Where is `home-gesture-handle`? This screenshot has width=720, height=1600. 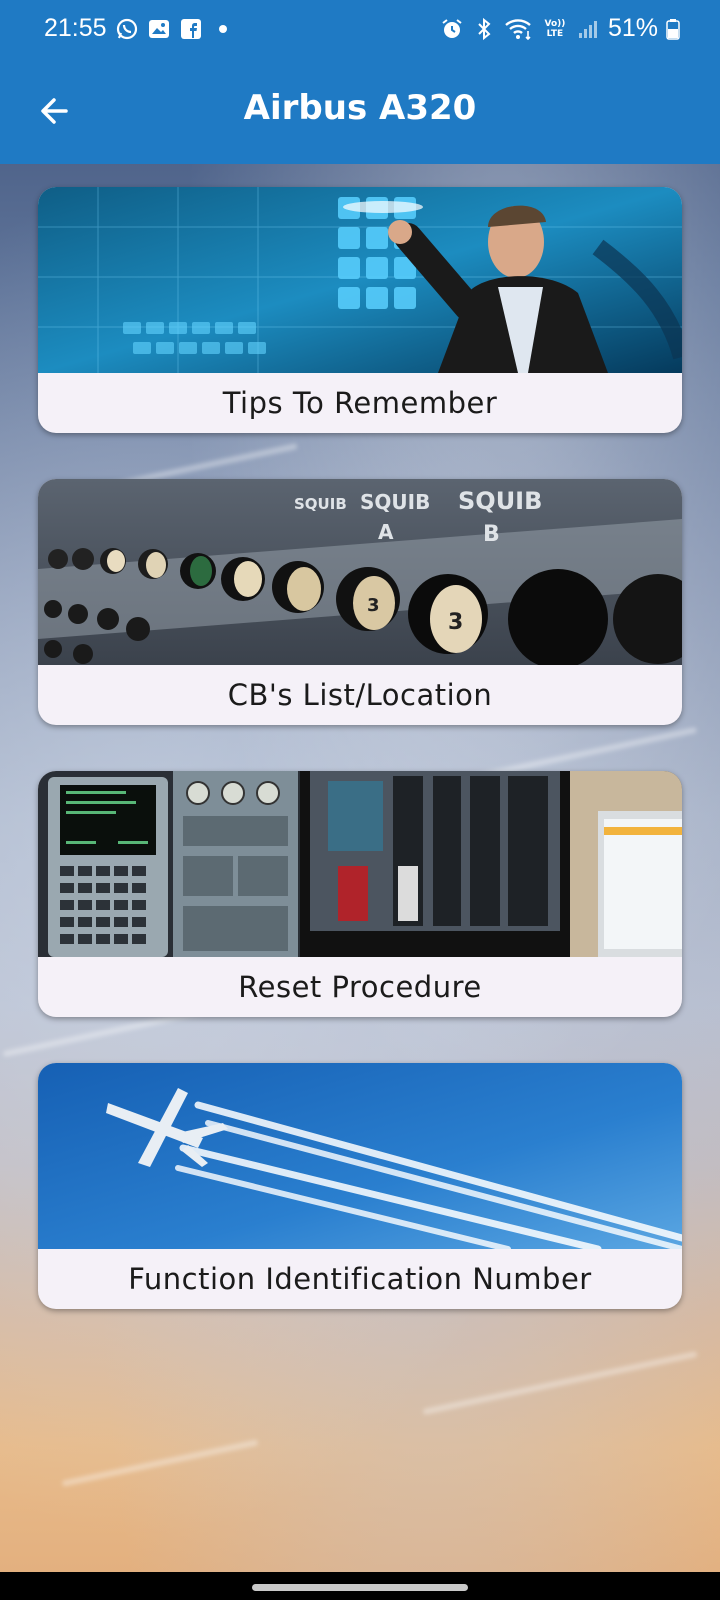
home-gesture-handle is located at coordinates (360, 1587).